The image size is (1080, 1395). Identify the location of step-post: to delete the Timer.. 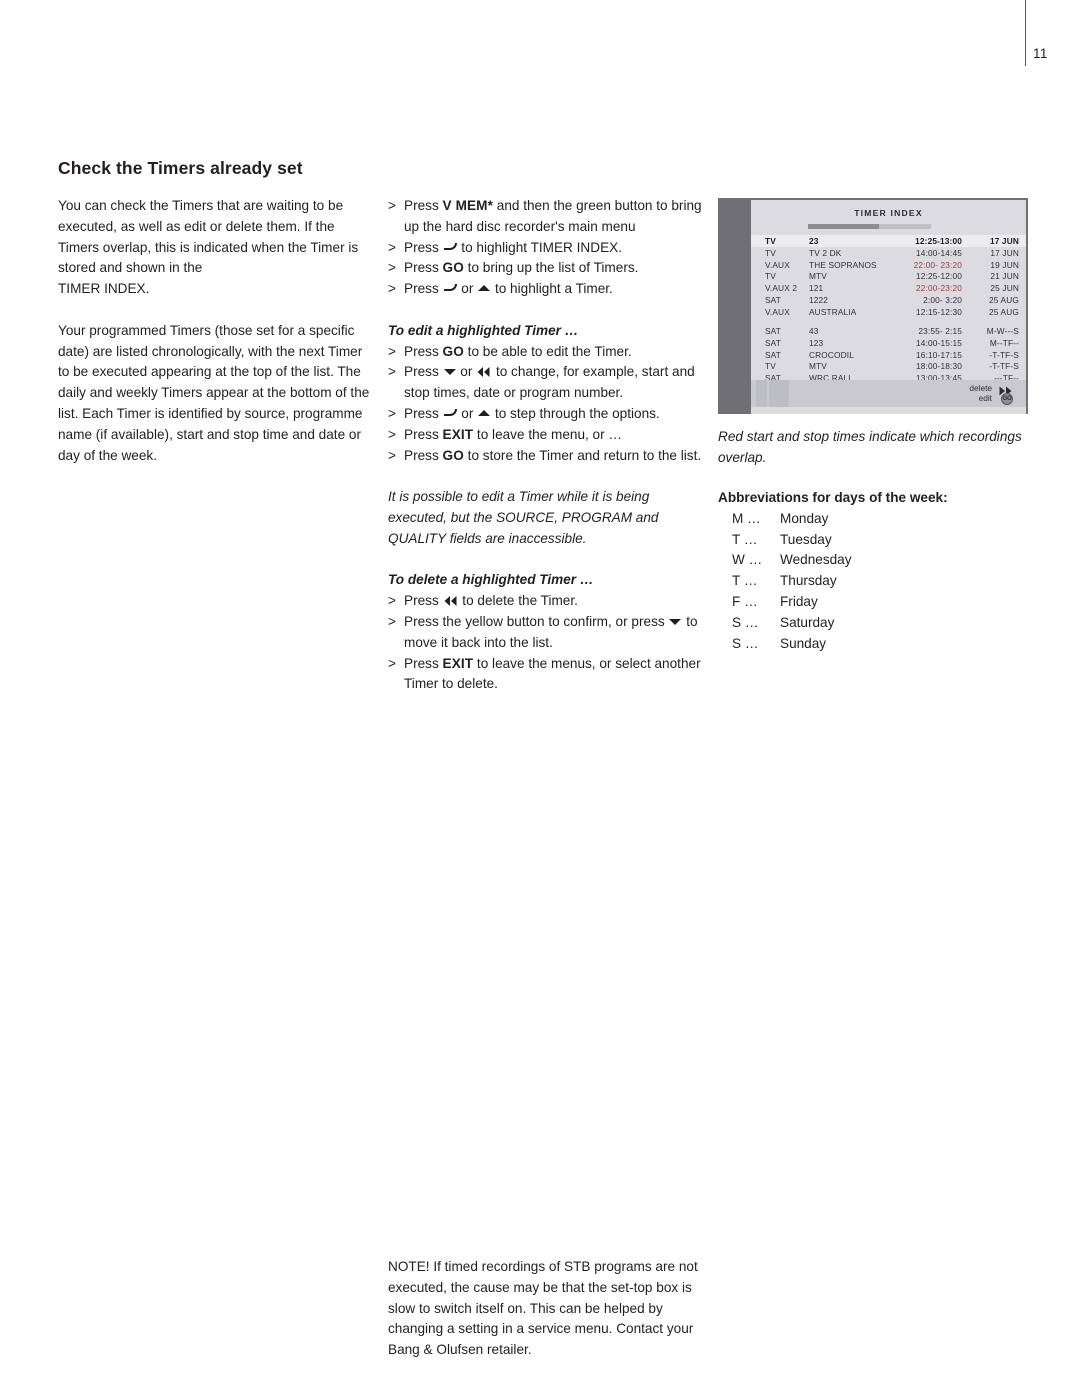
(518, 601).